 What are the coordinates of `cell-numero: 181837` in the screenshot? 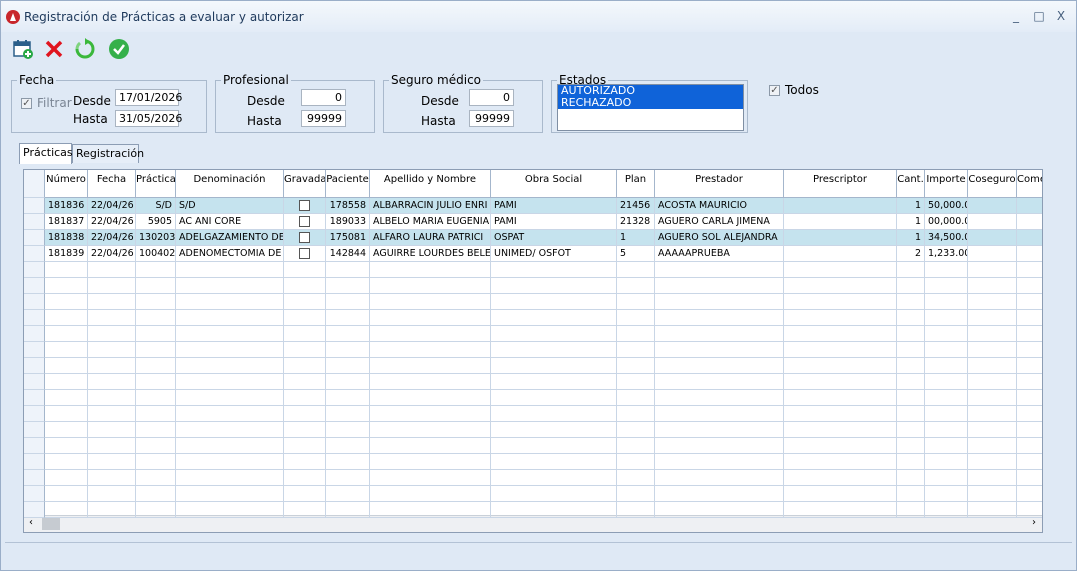 It's located at (66, 222).